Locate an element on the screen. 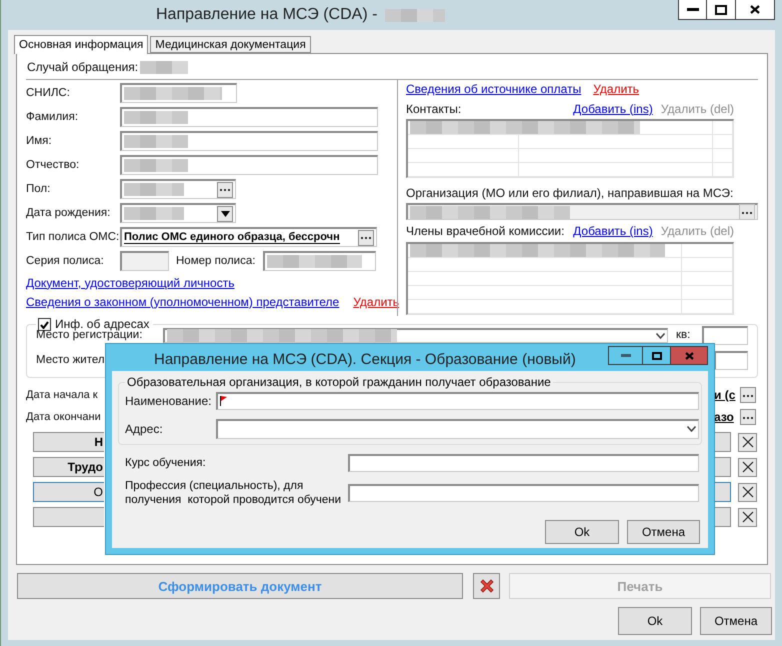  field-label: Случай обращения: is located at coordinates (83, 67).